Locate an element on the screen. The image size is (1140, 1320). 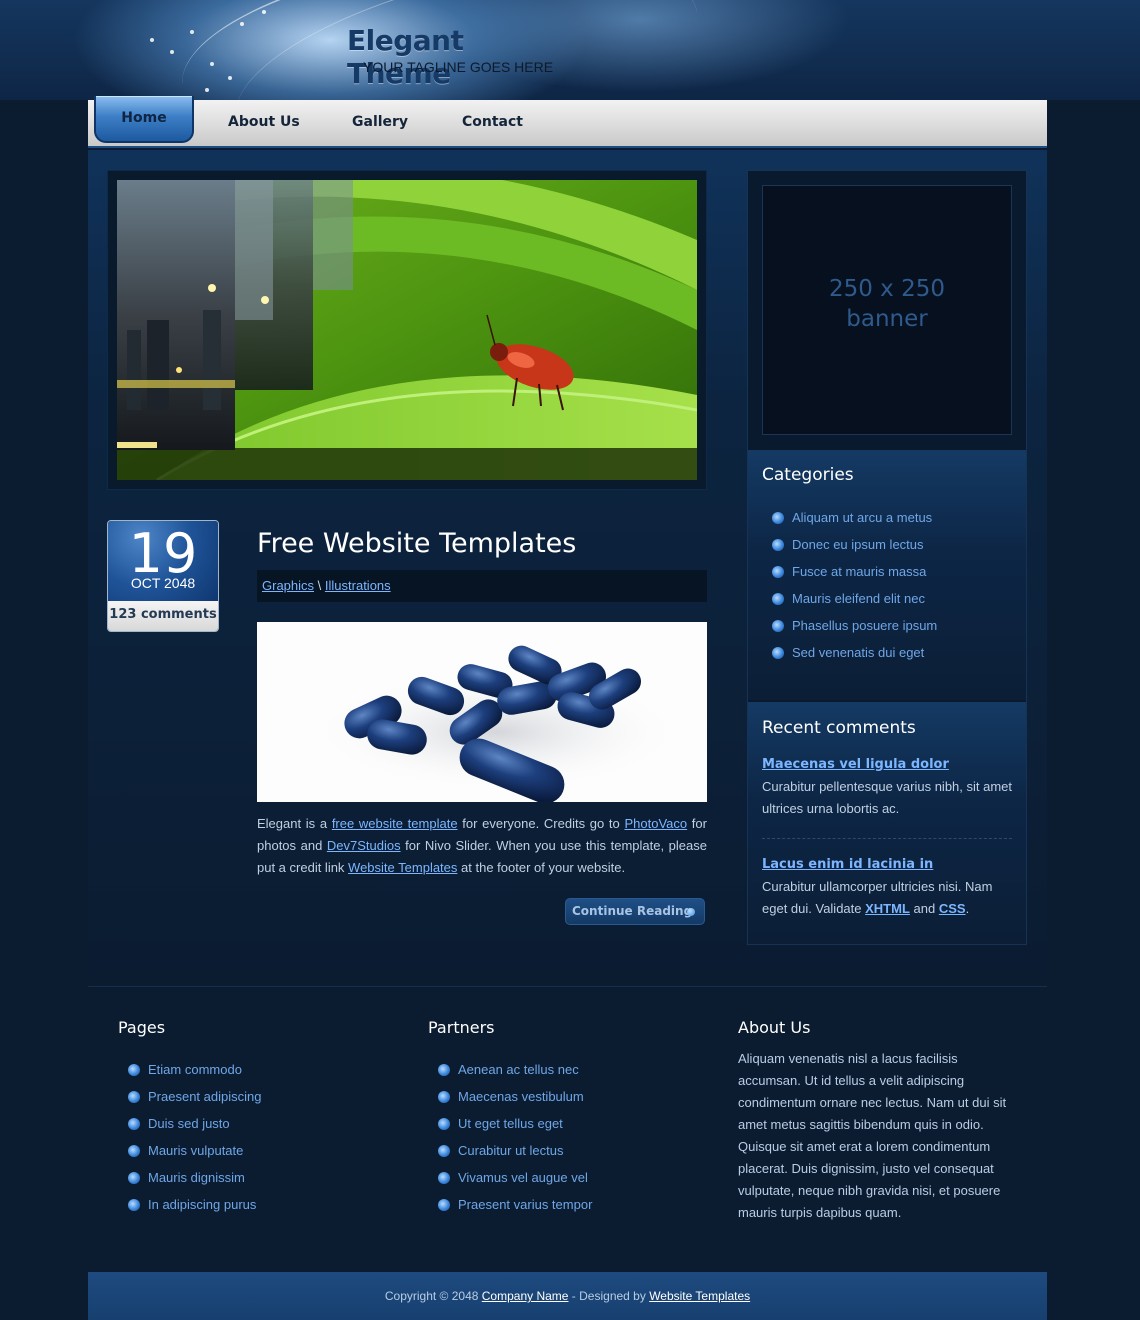
comment-text-part: and is located at coordinates (924, 908).